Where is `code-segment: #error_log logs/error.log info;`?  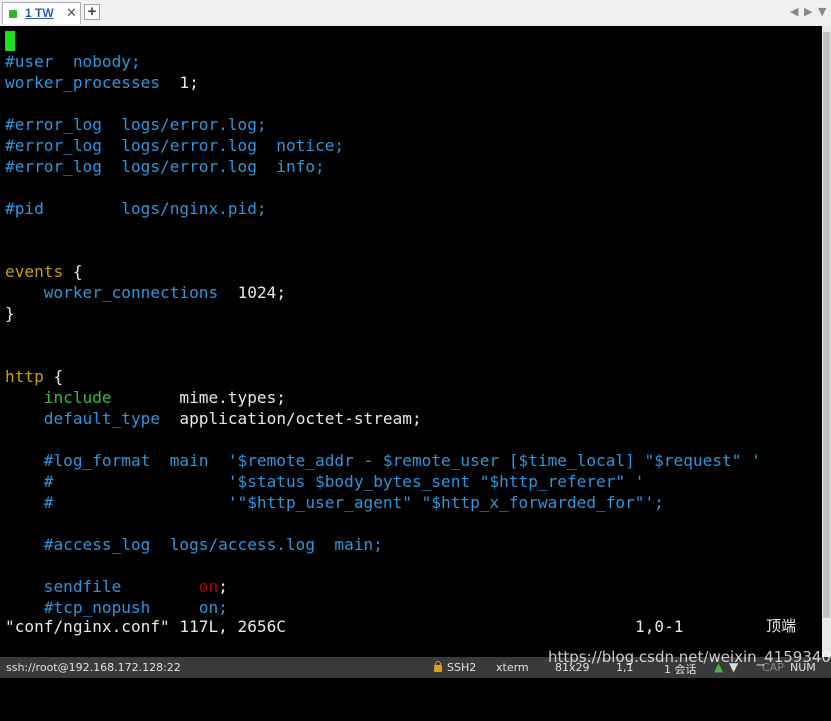 code-segment: #error_log logs/error.log info; is located at coordinates (165, 166).